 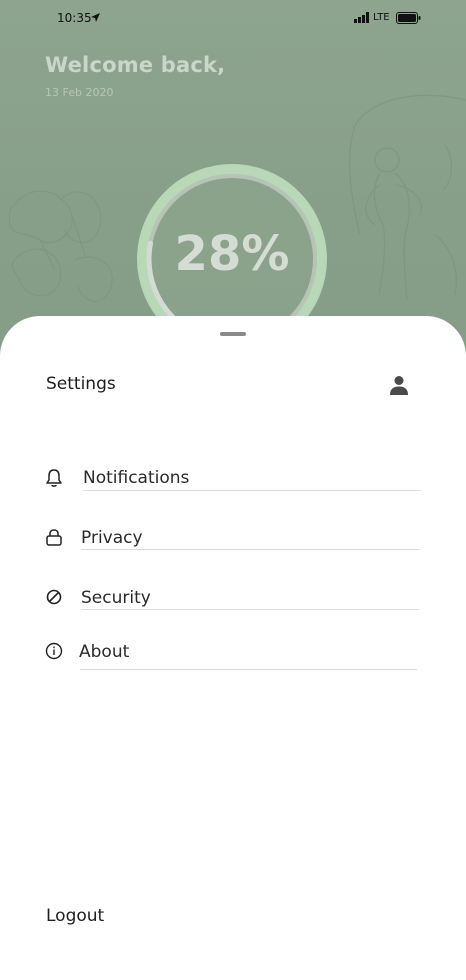 What do you see at coordinates (232, 254) in the screenshot?
I see `progress-percent: 28%` at bounding box center [232, 254].